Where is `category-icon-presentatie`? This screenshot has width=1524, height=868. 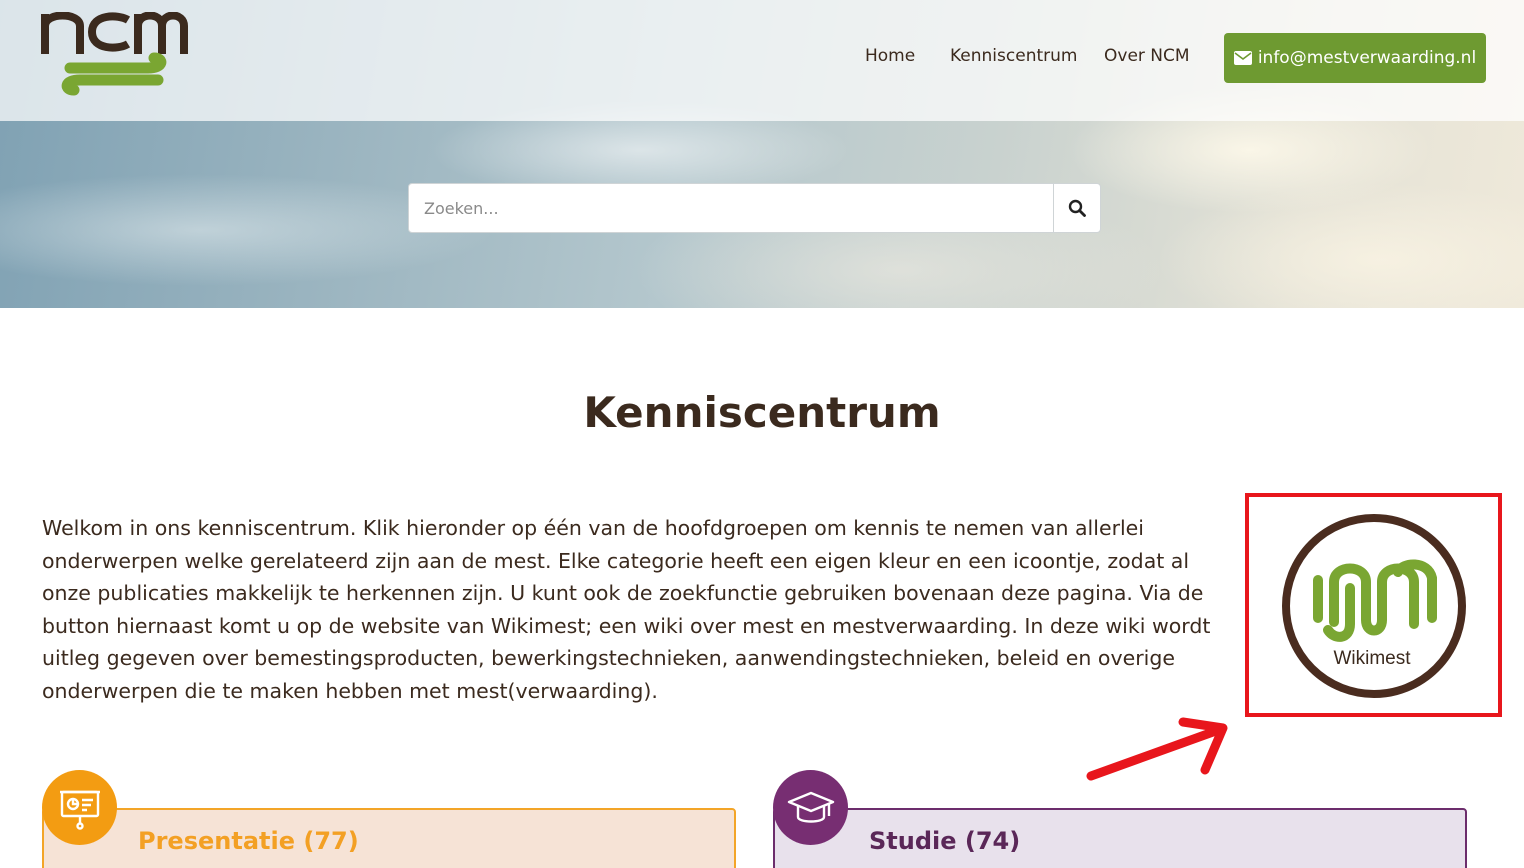
category-icon-presentatie is located at coordinates (79, 807).